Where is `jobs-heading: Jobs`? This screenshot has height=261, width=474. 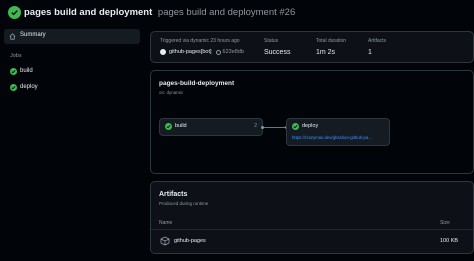
jobs-heading: Jobs is located at coordinates (16, 56).